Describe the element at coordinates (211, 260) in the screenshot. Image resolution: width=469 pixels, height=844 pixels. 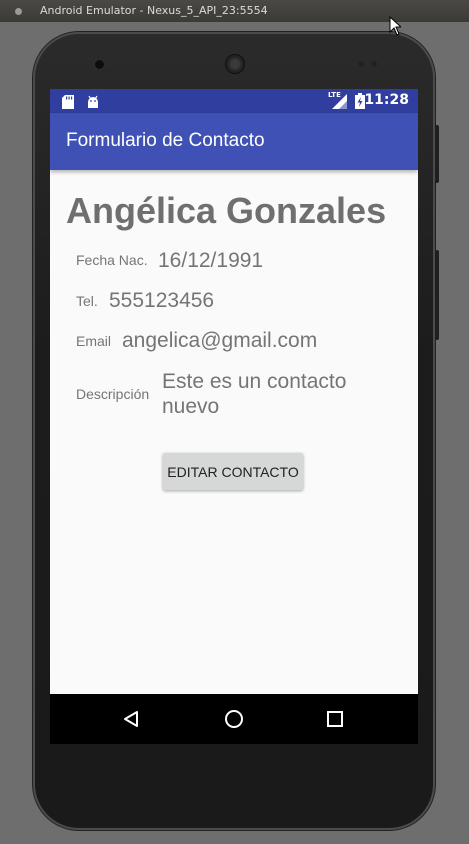
I see `birth-date-value: 16/12/1991` at that location.